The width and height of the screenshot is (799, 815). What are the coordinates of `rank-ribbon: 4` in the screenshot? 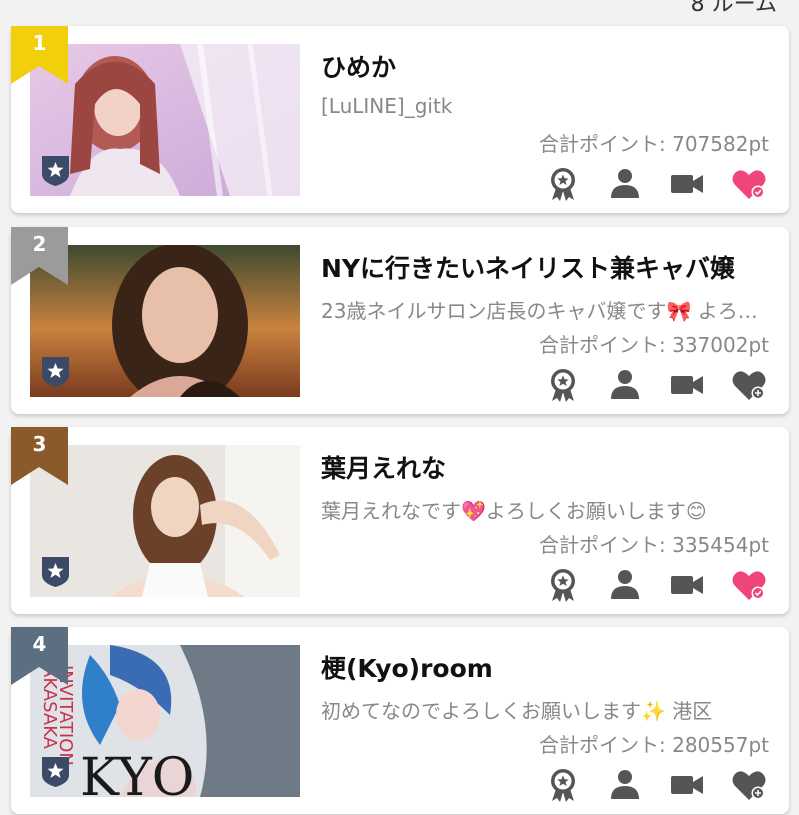 It's located at (39, 656).